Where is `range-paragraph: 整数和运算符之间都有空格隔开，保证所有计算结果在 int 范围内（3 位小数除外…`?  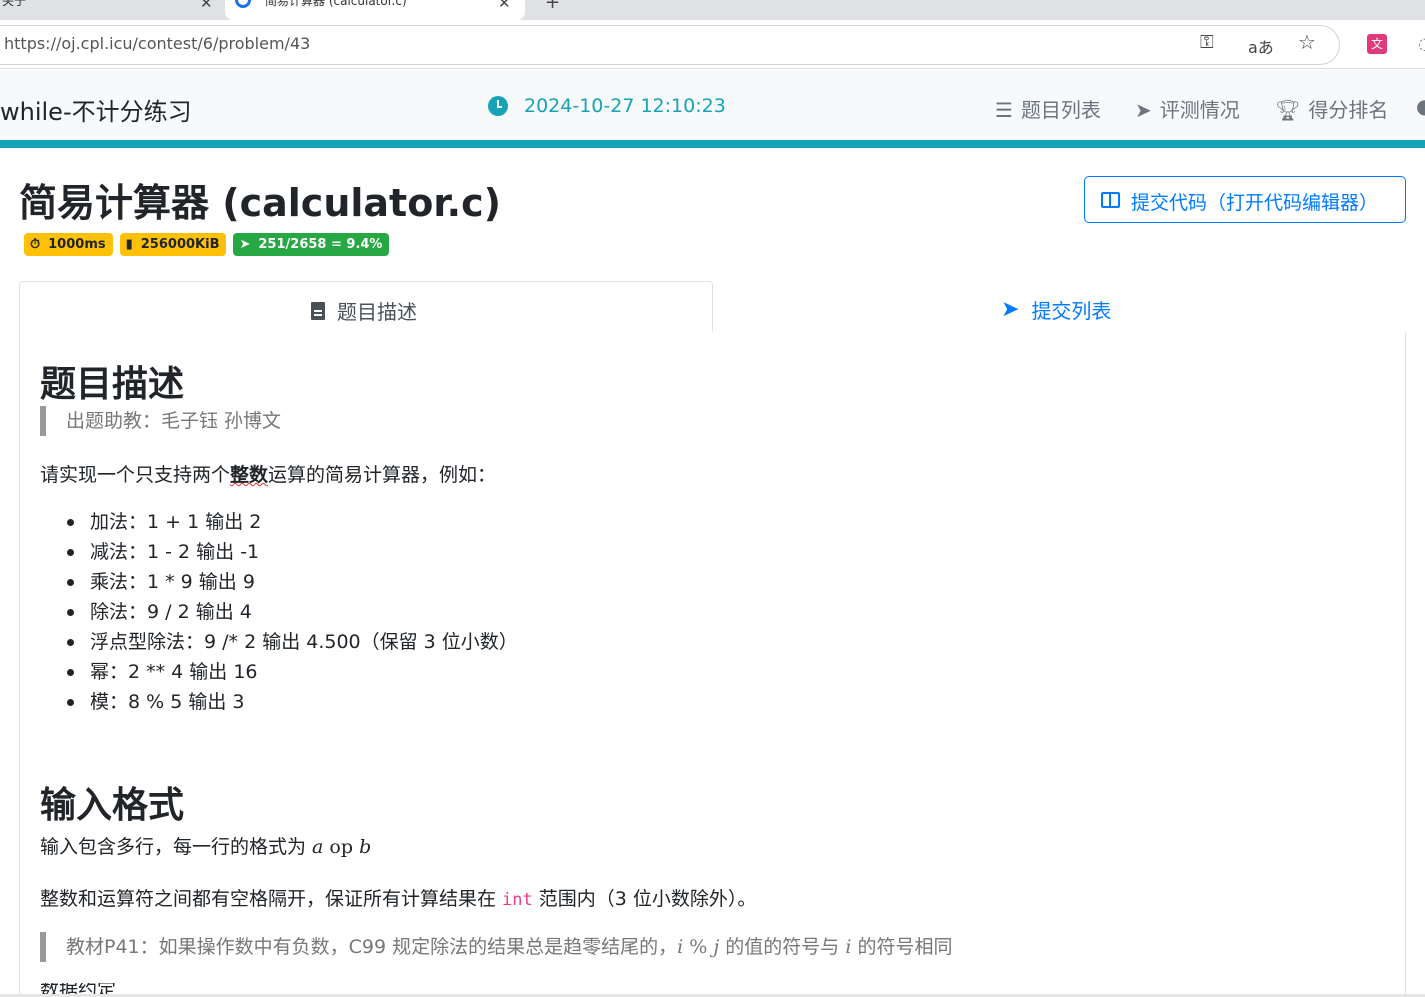
range-paragraph: 整数和运算符之间都有空格隔开，保证所有计算结果在 int 范围内（3 位小数除外… is located at coordinates (398, 897).